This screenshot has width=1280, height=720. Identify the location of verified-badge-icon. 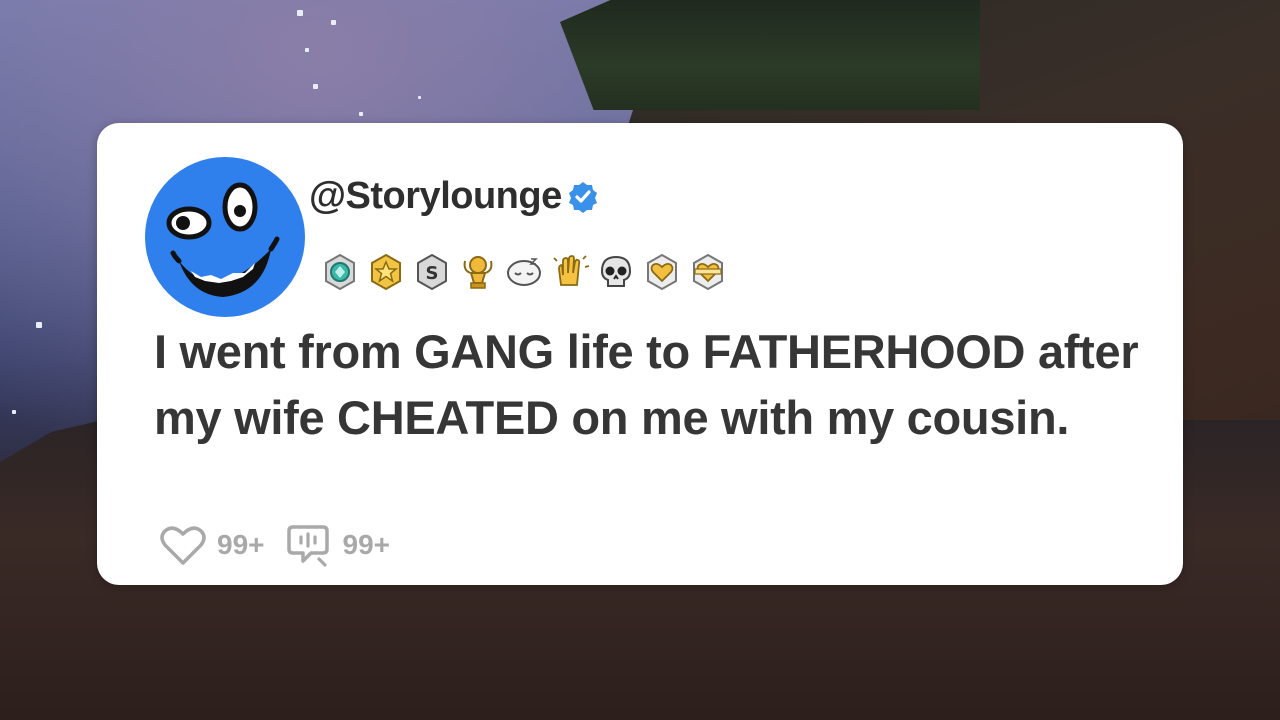
(582, 197).